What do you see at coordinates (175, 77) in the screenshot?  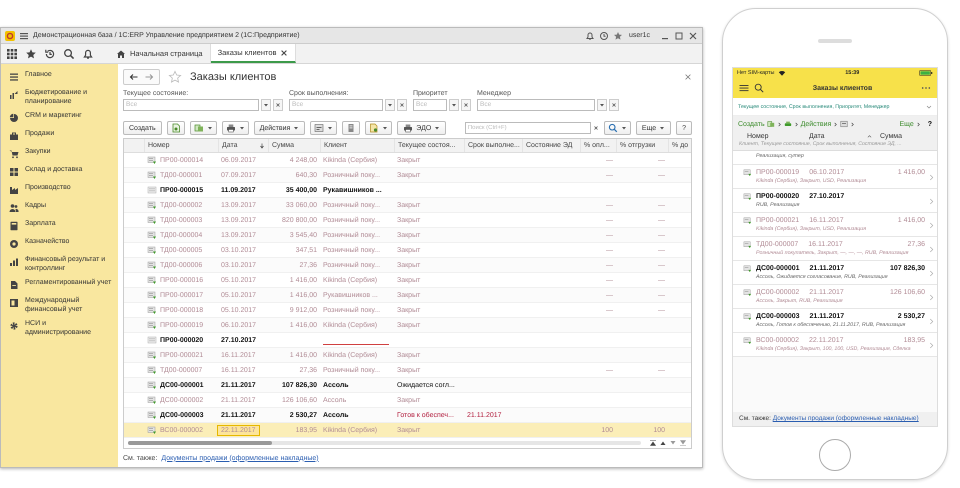 I see `star-outline-icon` at bounding box center [175, 77].